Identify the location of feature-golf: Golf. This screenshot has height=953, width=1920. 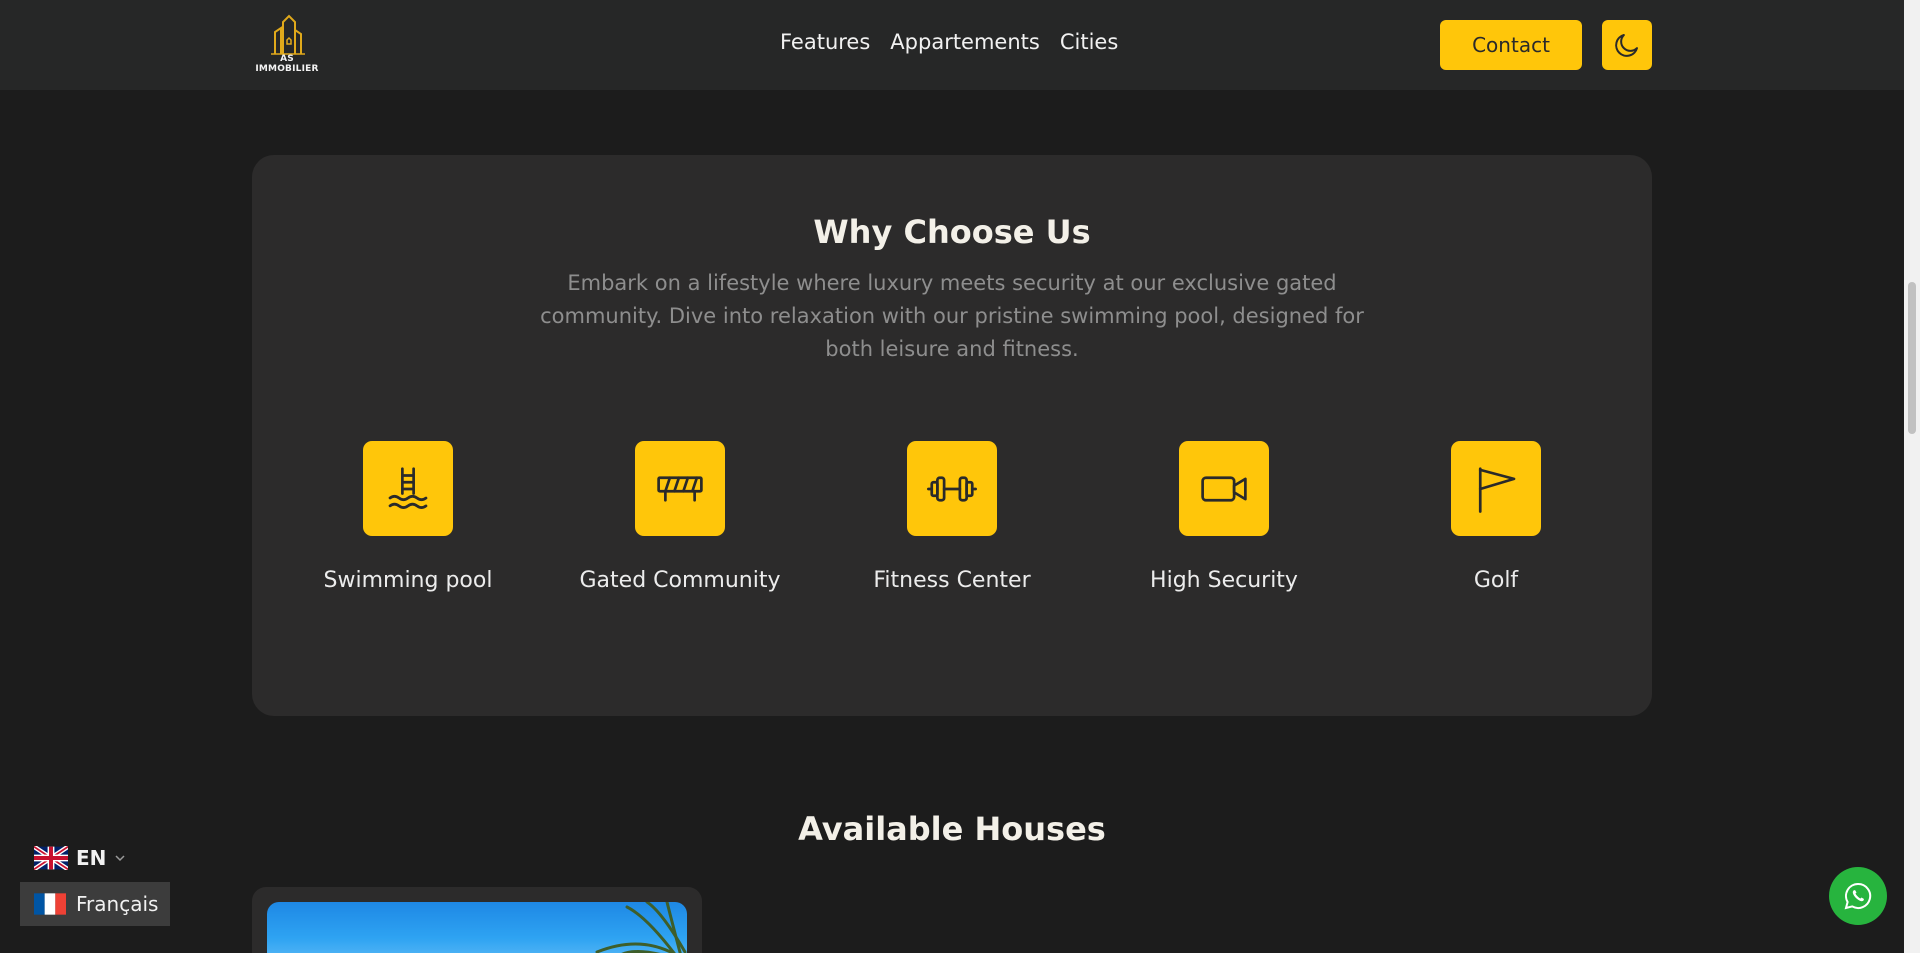
(1496, 517).